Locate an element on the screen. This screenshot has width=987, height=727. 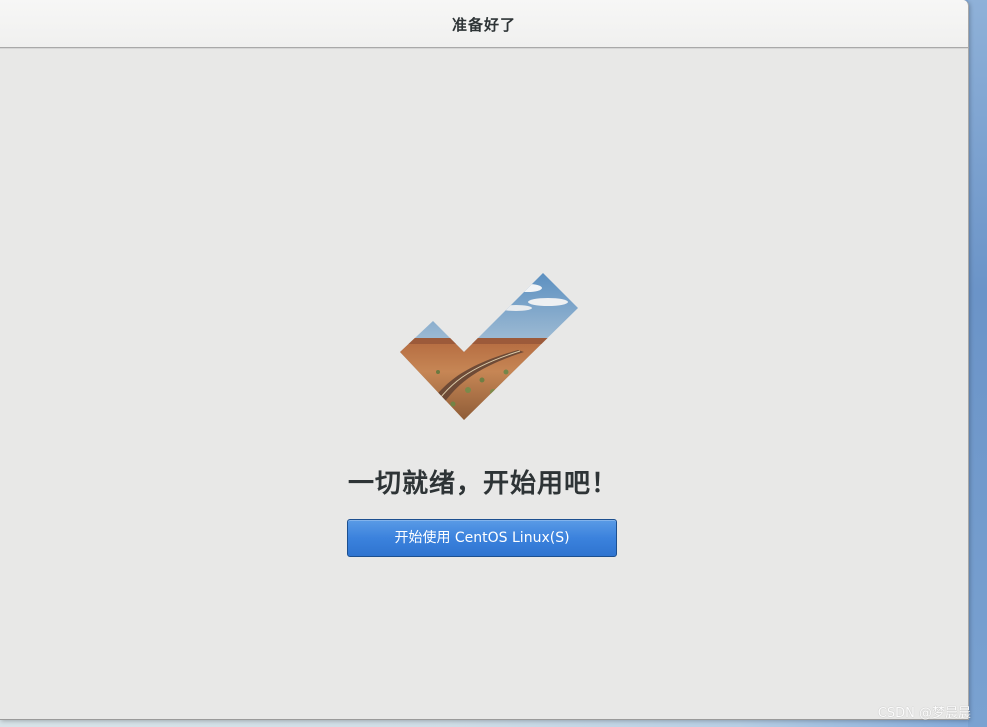
desktop-background is located at coordinates (977, 363).